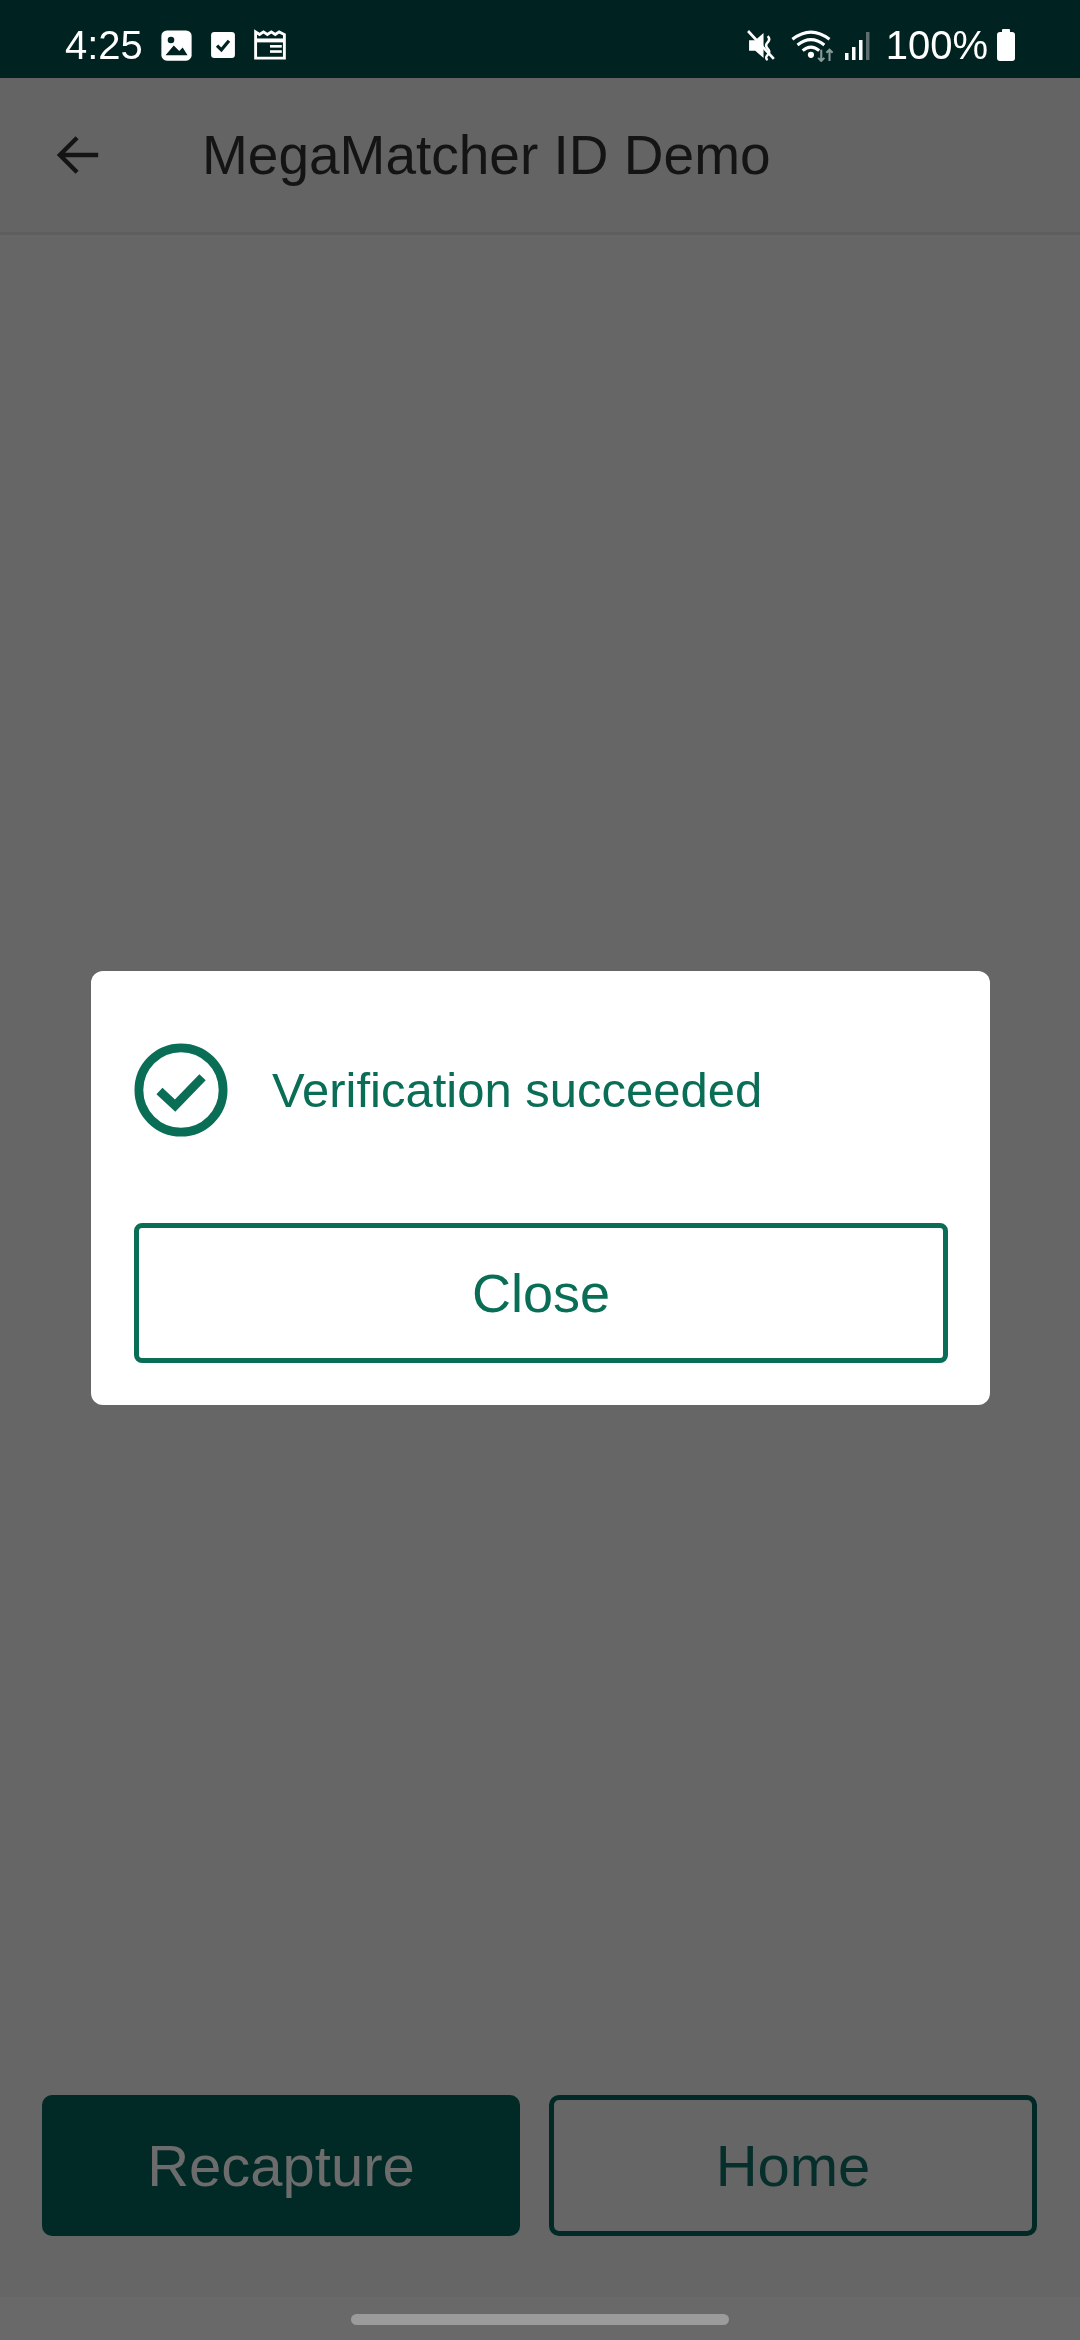 The width and height of the screenshot is (1080, 2340). Describe the element at coordinates (181, 1090) in the screenshot. I see `check-circle-icon` at that location.